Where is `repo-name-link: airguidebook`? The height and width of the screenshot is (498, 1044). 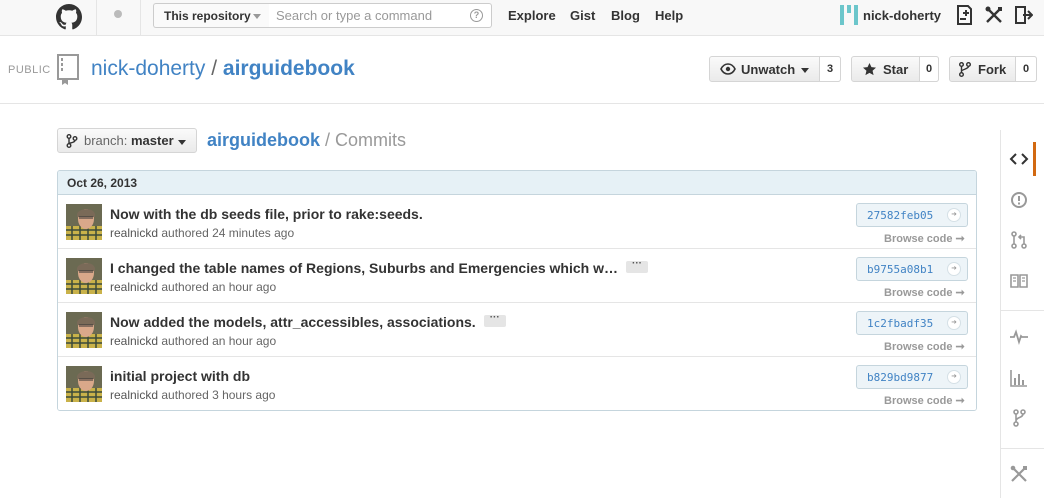 repo-name-link: airguidebook is located at coordinates (289, 68).